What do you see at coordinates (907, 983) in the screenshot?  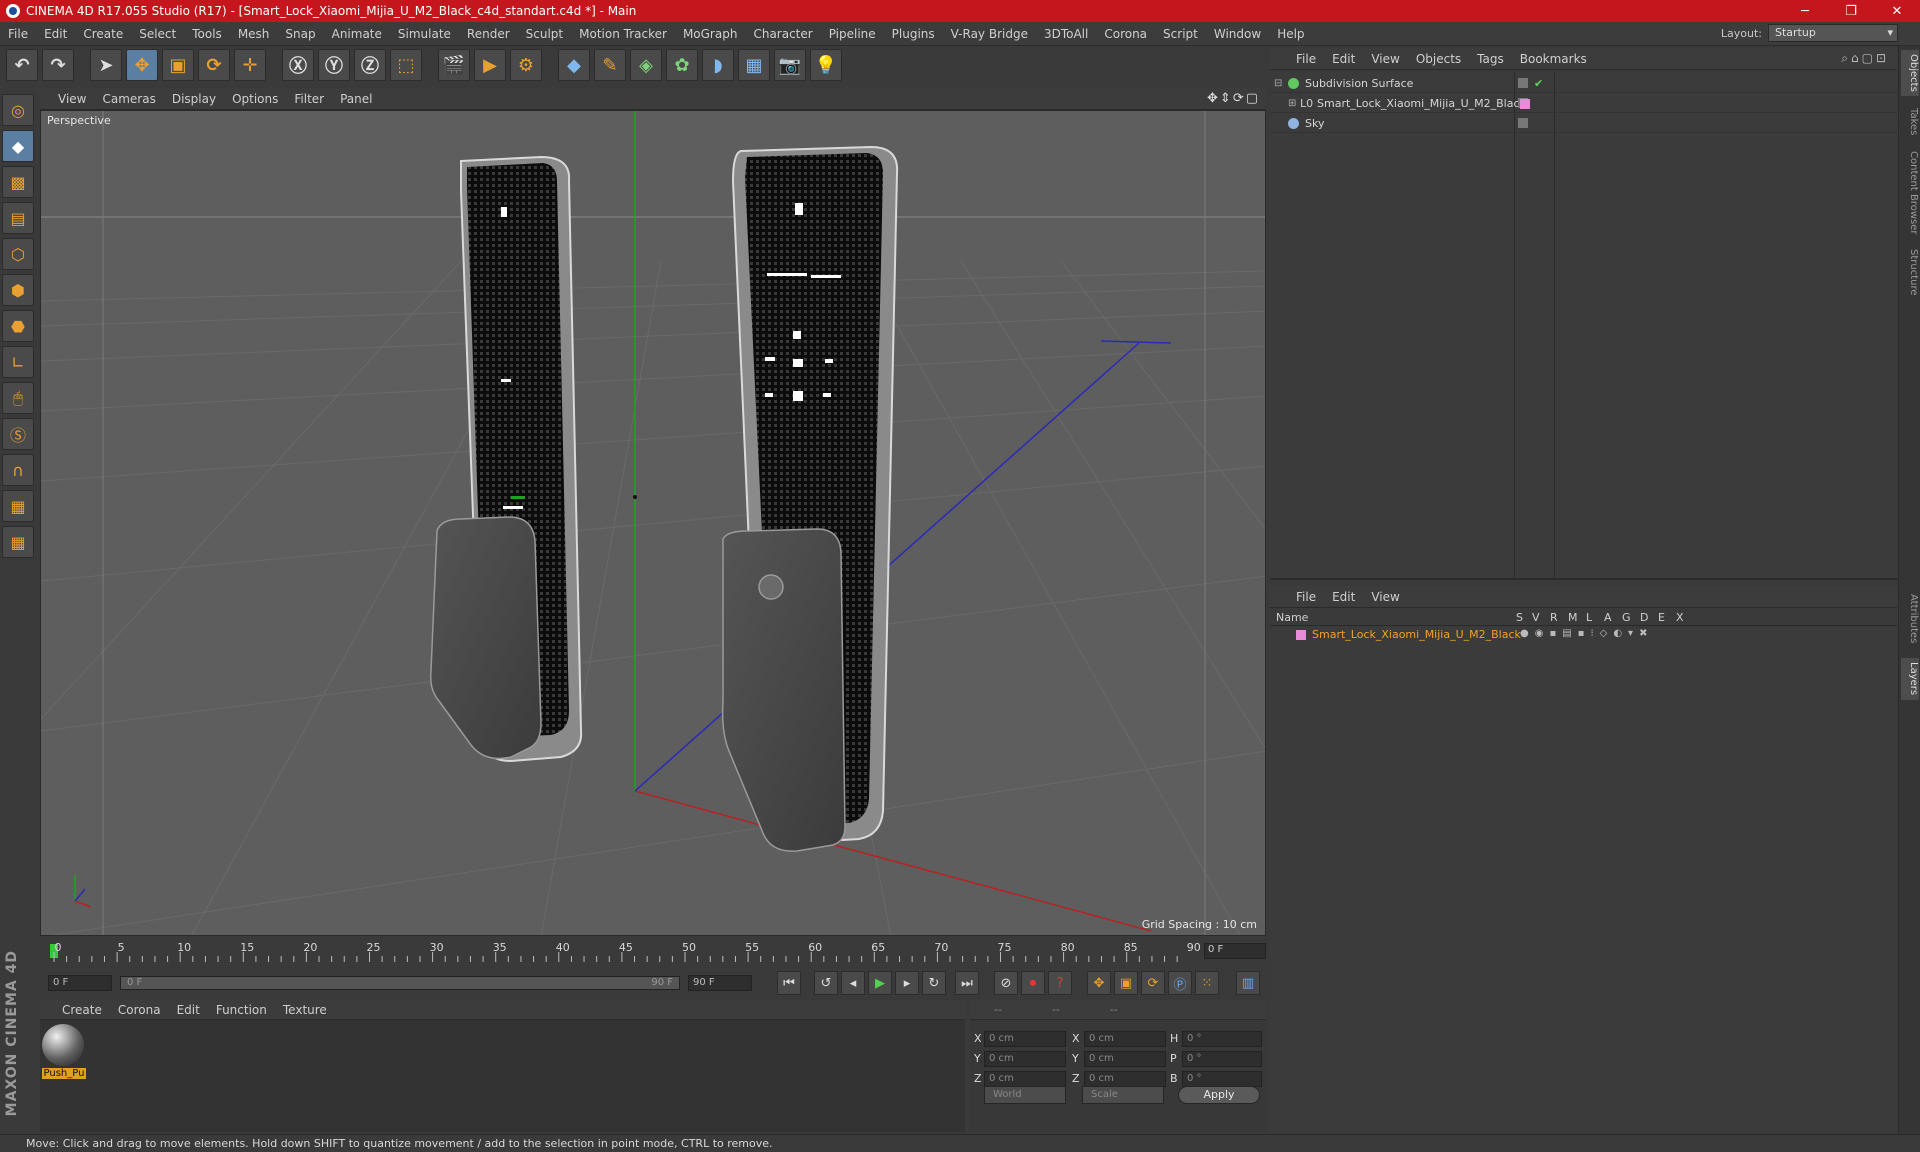 I see `next-frame-icon: ▸` at bounding box center [907, 983].